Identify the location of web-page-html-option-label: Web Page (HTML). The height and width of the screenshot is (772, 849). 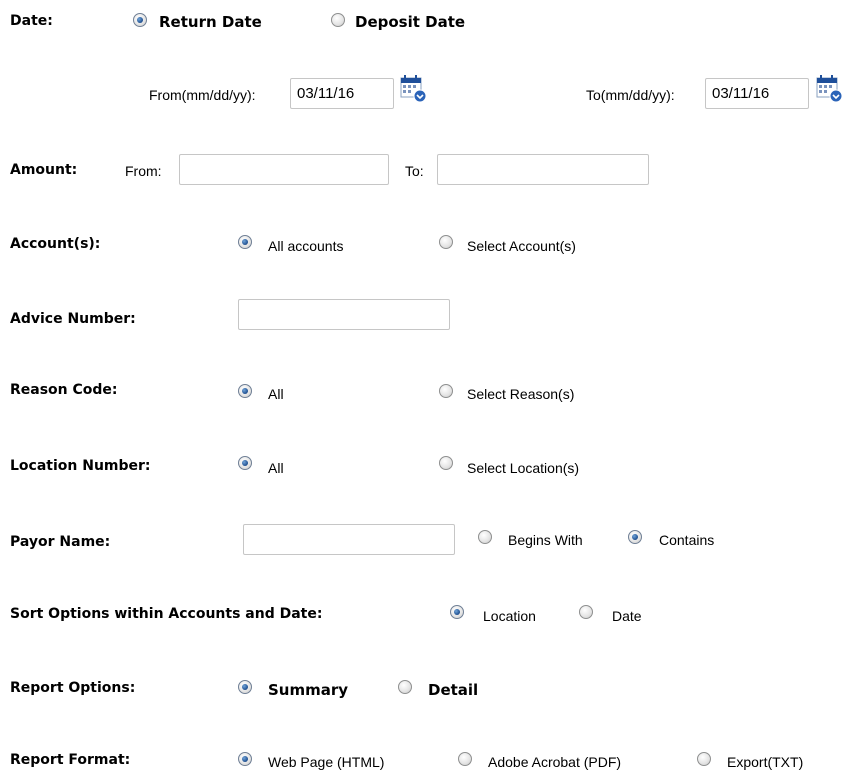
(326, 762).